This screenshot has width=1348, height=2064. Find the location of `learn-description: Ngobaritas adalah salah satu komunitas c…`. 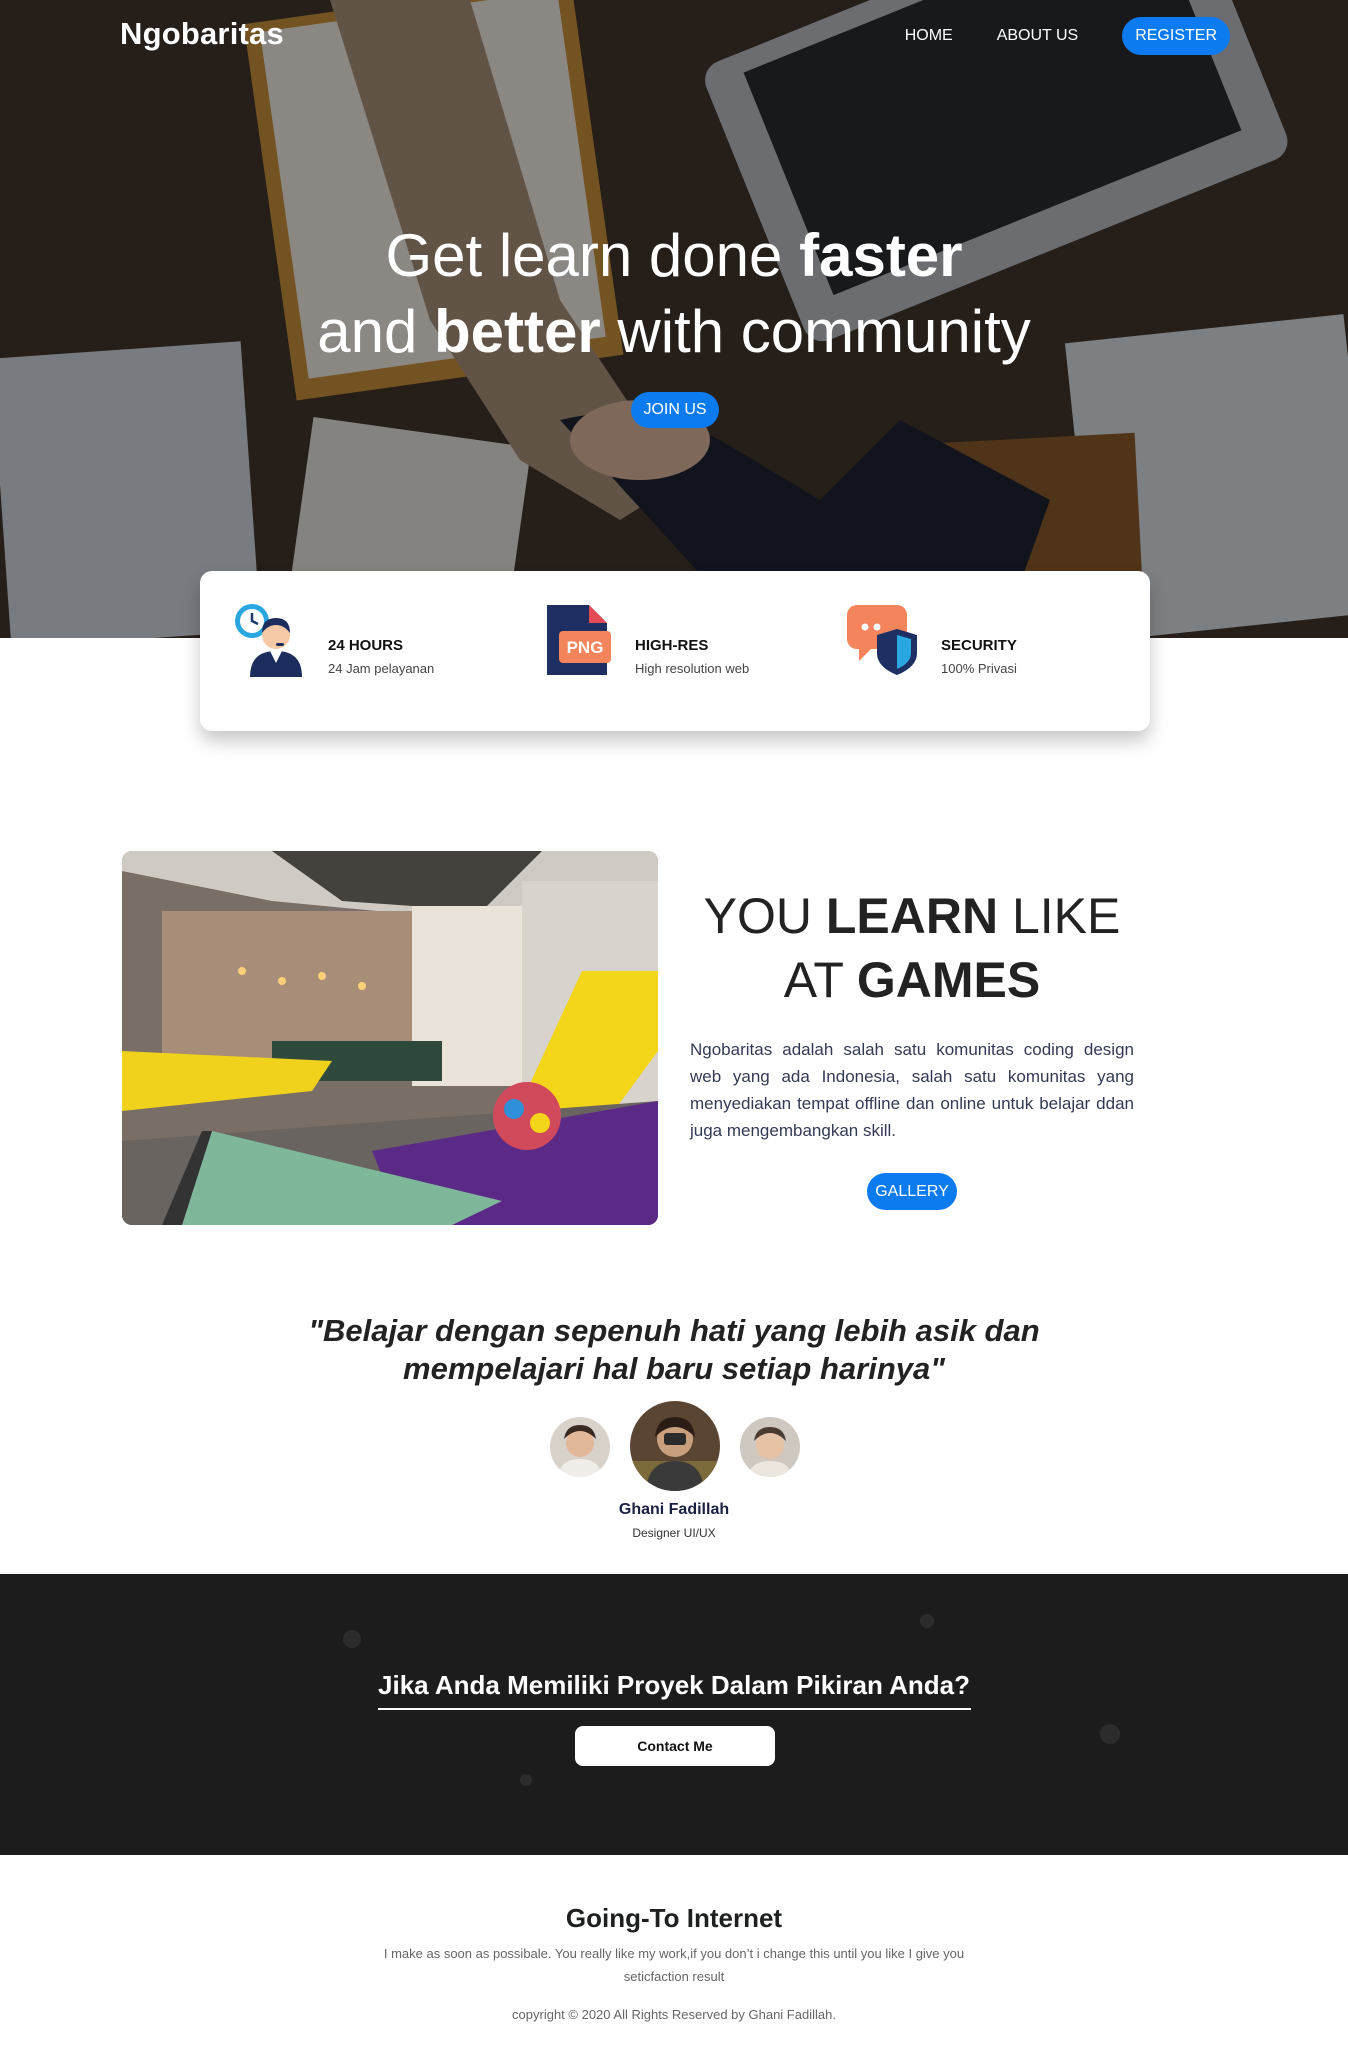

learn-description: Ngobaritas adalah salah satu komunitas c… is located at coordinates (912, 1090).